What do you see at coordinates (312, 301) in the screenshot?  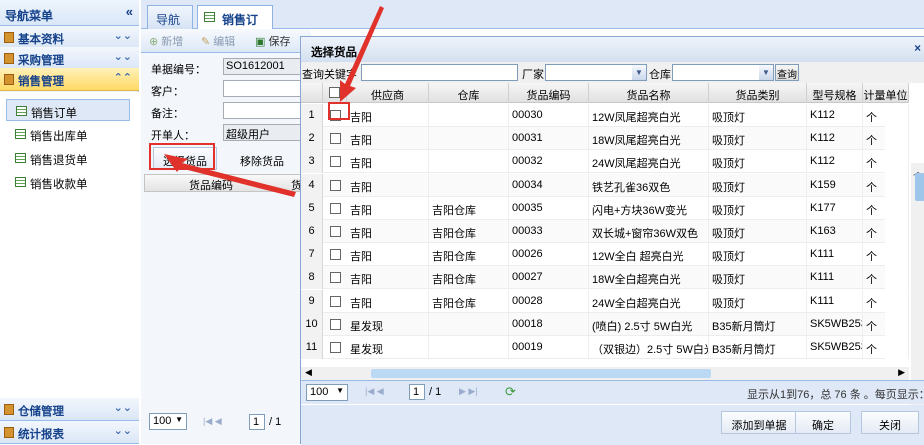 I see `row-number: 9` at bounding box center [312, 301].